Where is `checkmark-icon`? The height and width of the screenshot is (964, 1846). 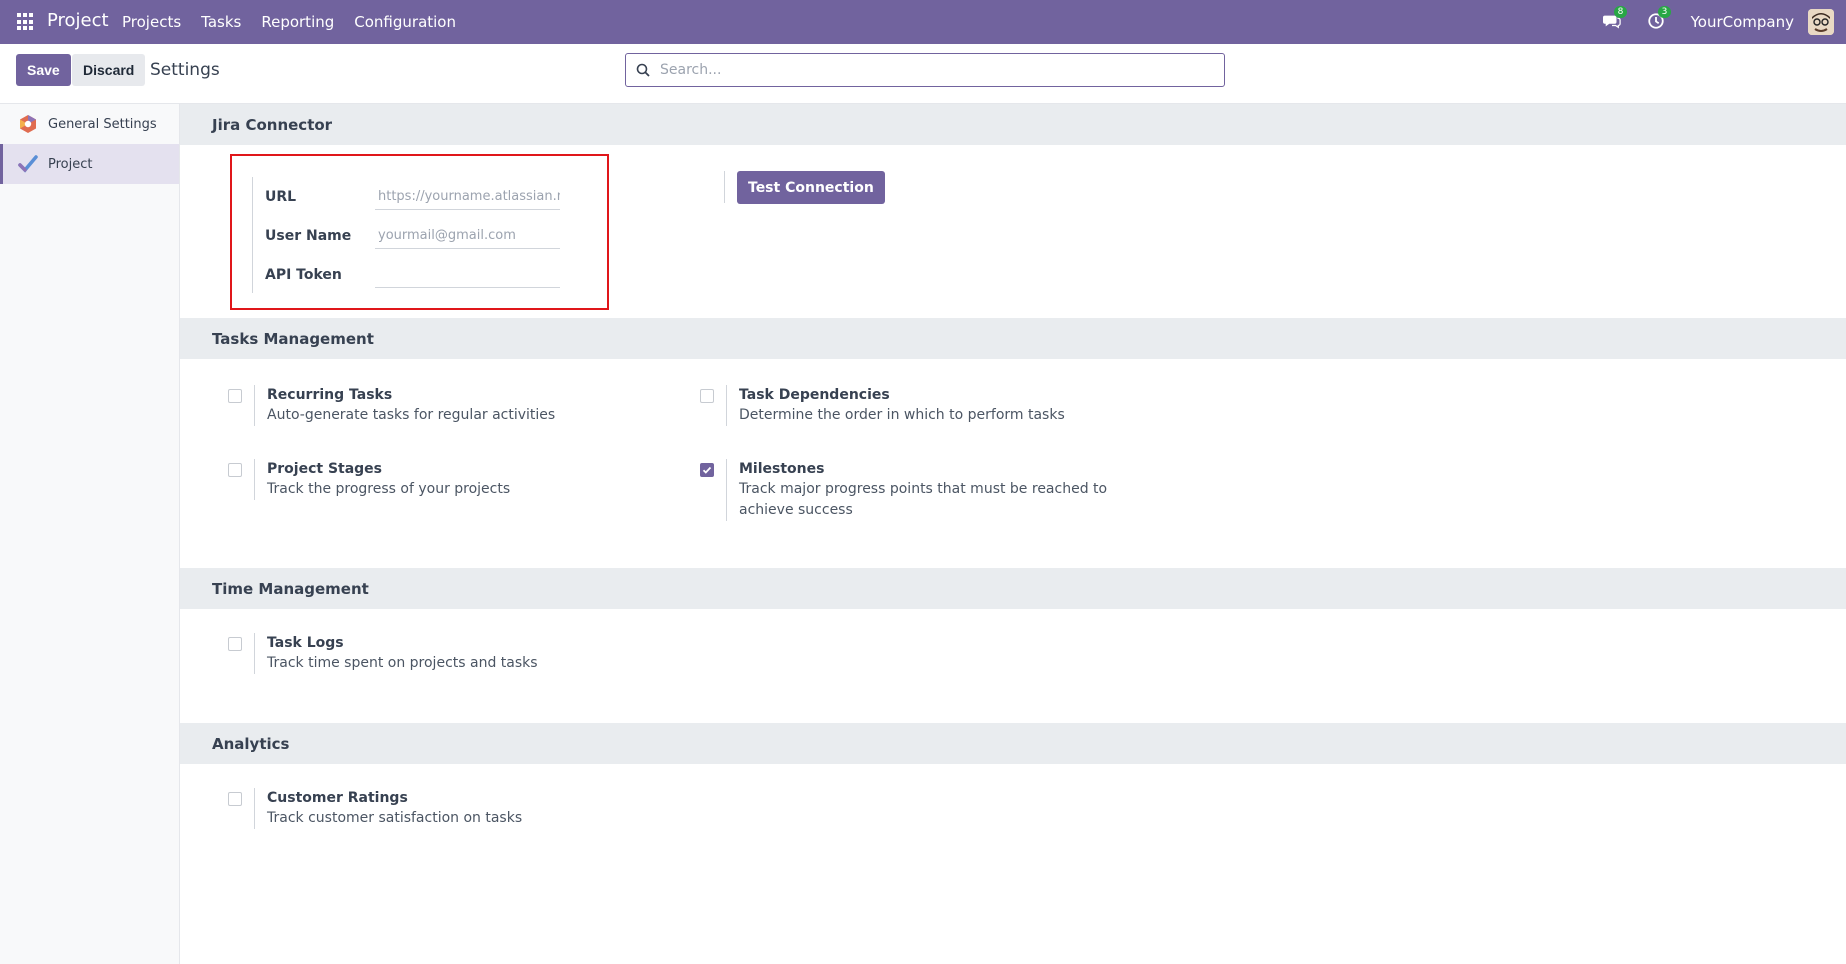
checkmark-icon is located at coordinates (707, 470).